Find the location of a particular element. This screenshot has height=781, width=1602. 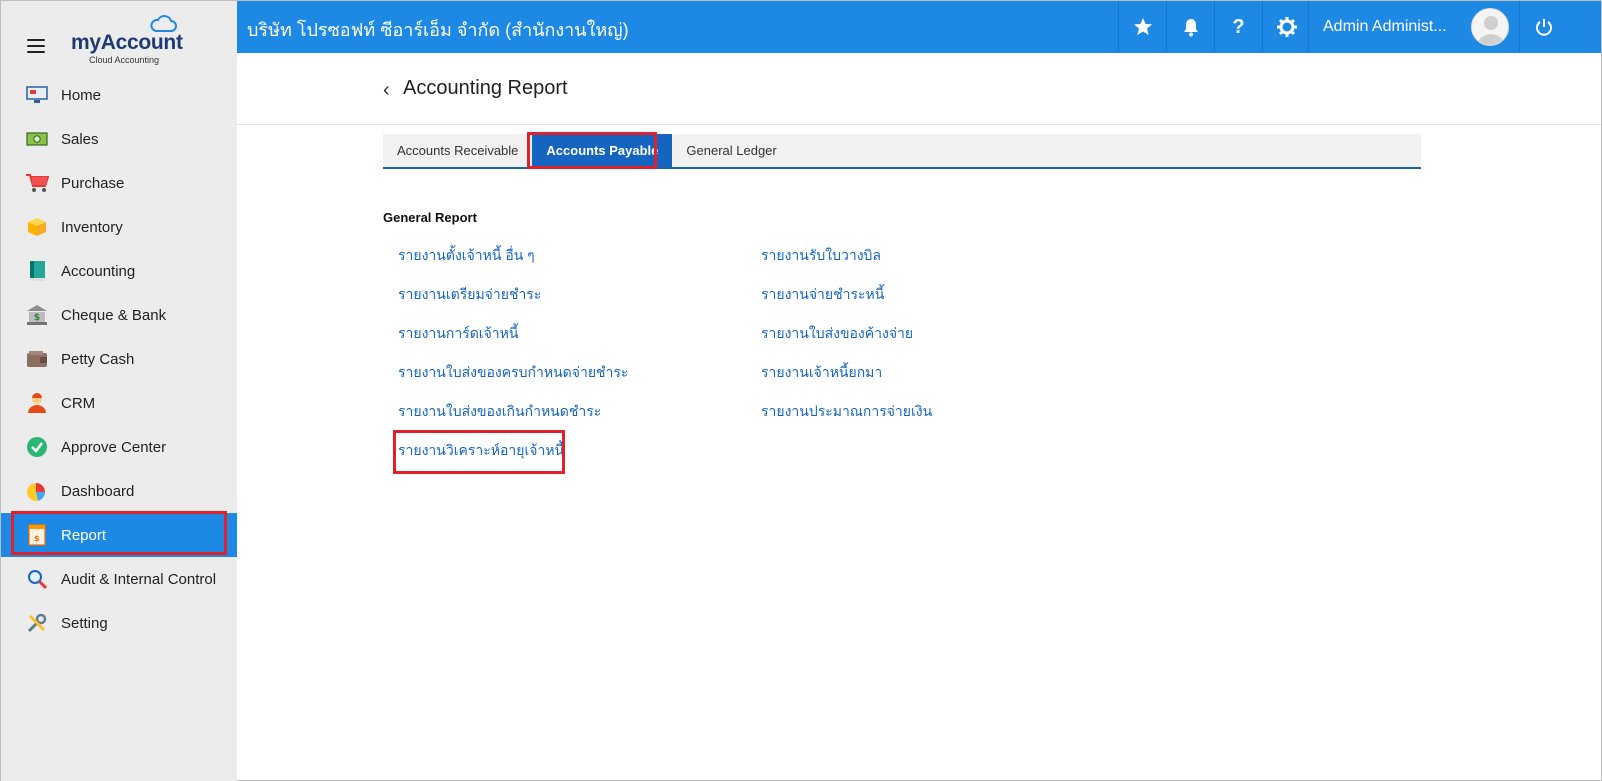

star-icon is located at coordinates (1142, 26).